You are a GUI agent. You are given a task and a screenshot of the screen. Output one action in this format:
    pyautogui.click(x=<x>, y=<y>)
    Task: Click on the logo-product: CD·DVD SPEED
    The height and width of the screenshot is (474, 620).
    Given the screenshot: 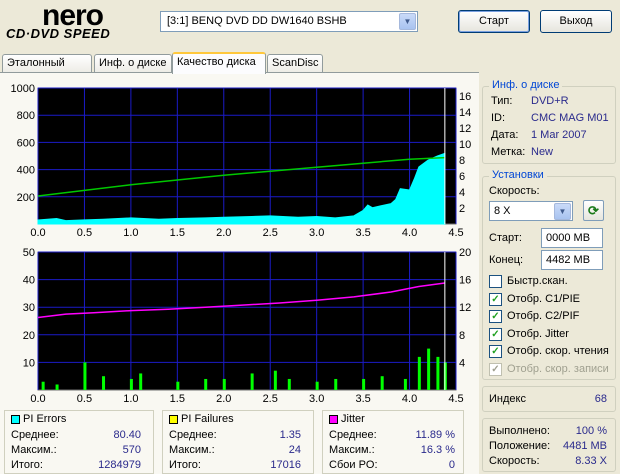 What is the action you would take?
    pyautogui.click(x=58, y=33)
    